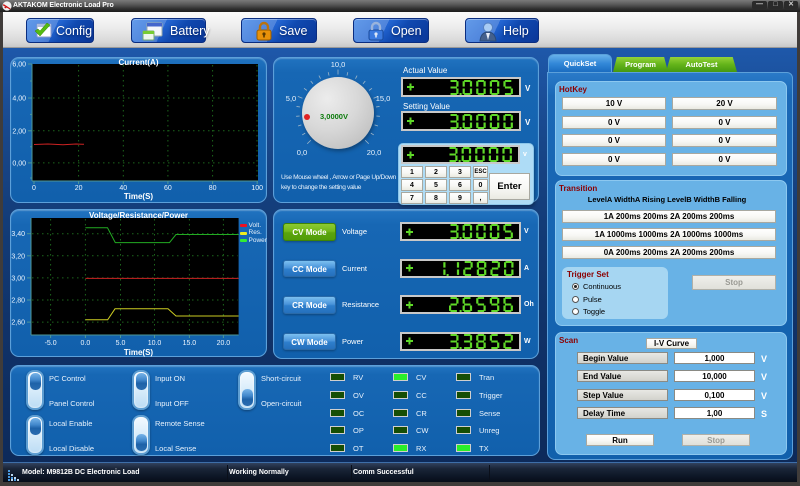 This screenshot has height=486, width=800. What do you see at coordinates (18, 256) in the screenshot?
I see `svg-text: 3,20` at bounding box center [18, 256].